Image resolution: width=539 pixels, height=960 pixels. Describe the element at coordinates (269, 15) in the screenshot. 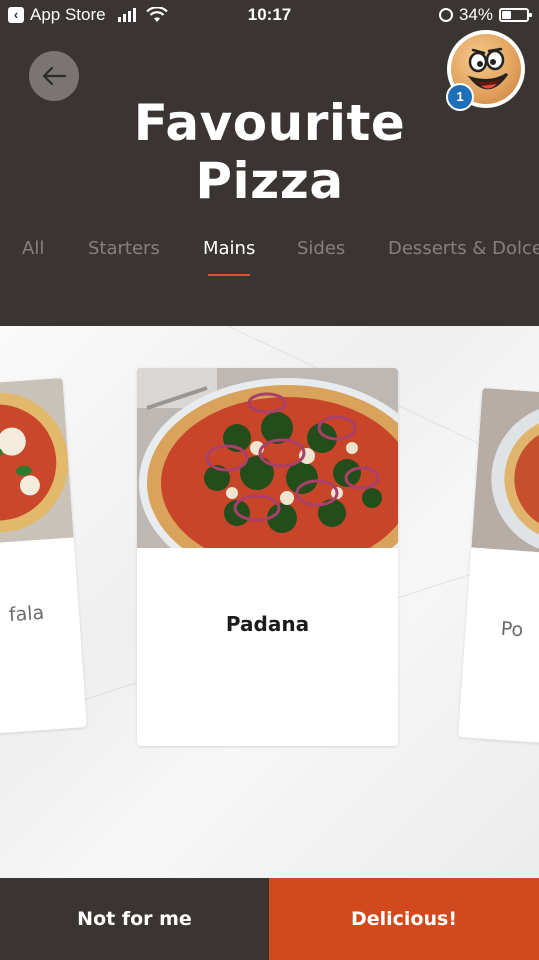

I see `status-bar: ‹ App Store 10:17 34%` at that location.